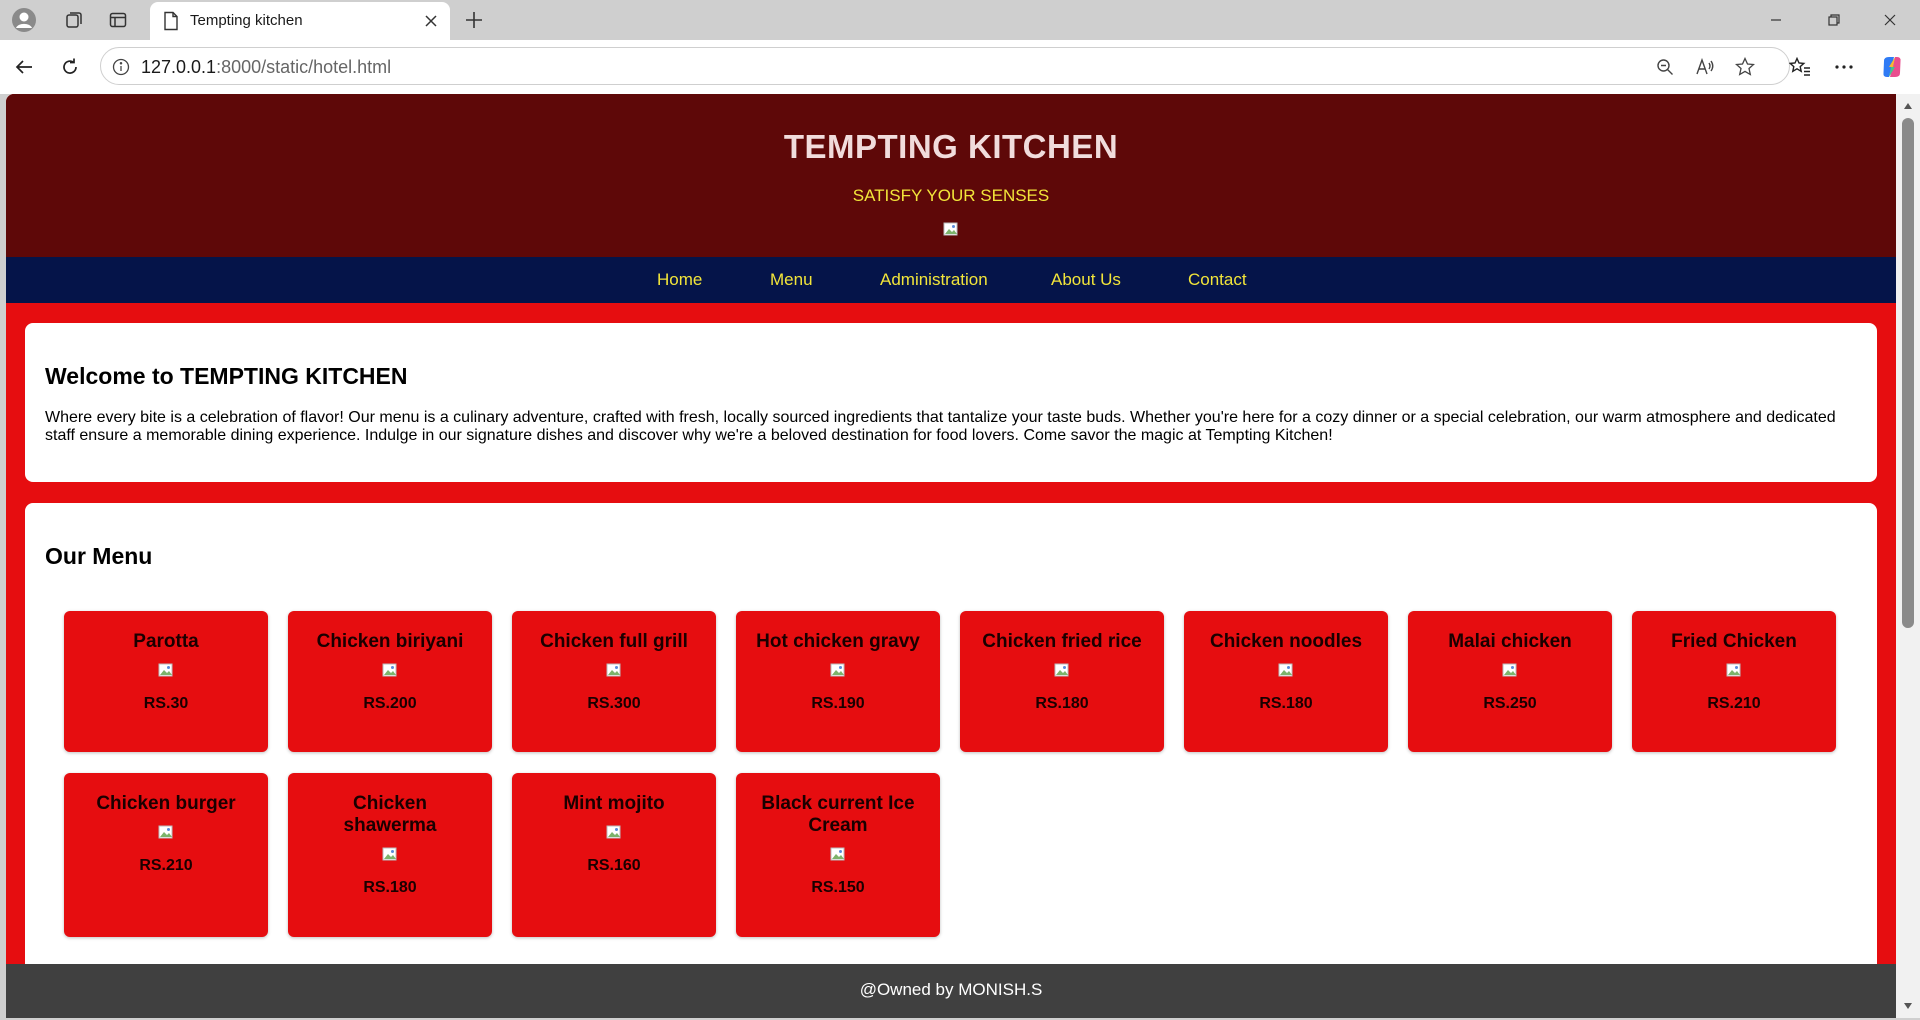 The height and width of the screenshot is (1020, 1920). What do you see at coordinates (614, 703) in the screenshot?
I see `menu-item-price: RS.300` at bounding box center [614, 703].